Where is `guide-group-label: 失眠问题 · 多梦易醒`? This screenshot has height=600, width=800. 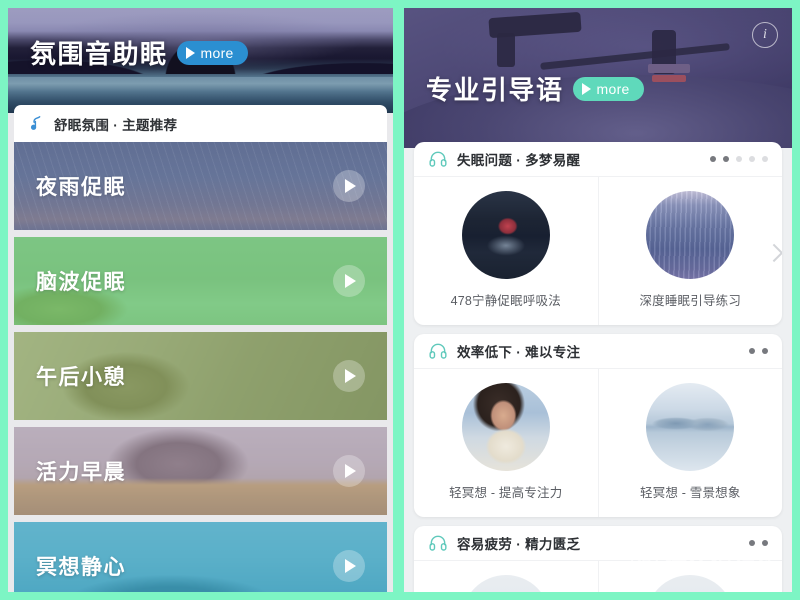 guide-group-label: 失眠问题 · 多梦易醒 is located at coordinates (519, 160).